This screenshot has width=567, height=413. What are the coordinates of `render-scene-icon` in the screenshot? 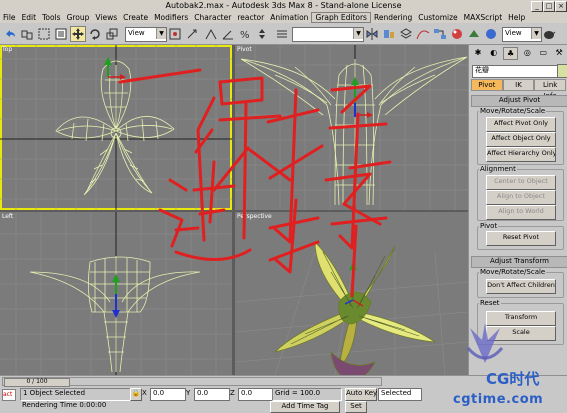 It's located at (474, 34).